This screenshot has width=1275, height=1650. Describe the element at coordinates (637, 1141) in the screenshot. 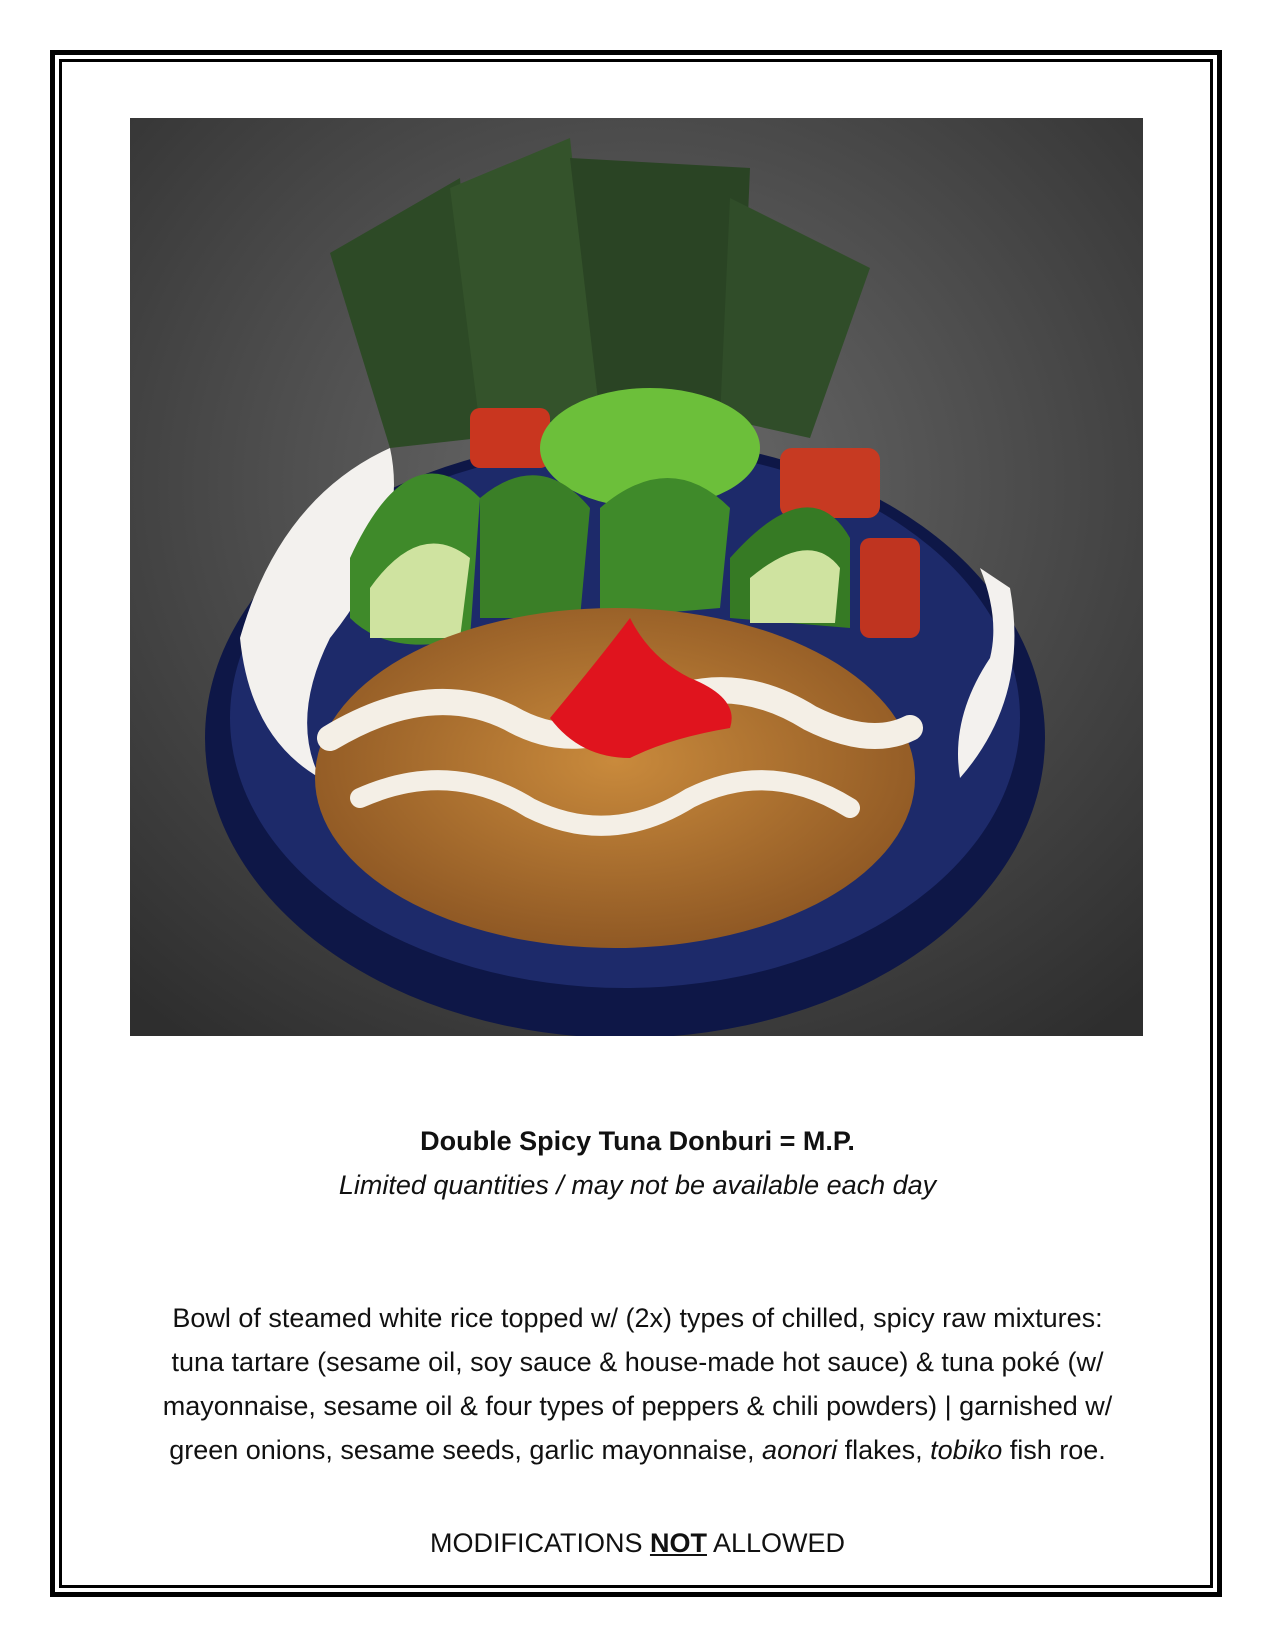

I see `item-title: Double Spicy Tuna Donburi = M.P.` at that location.